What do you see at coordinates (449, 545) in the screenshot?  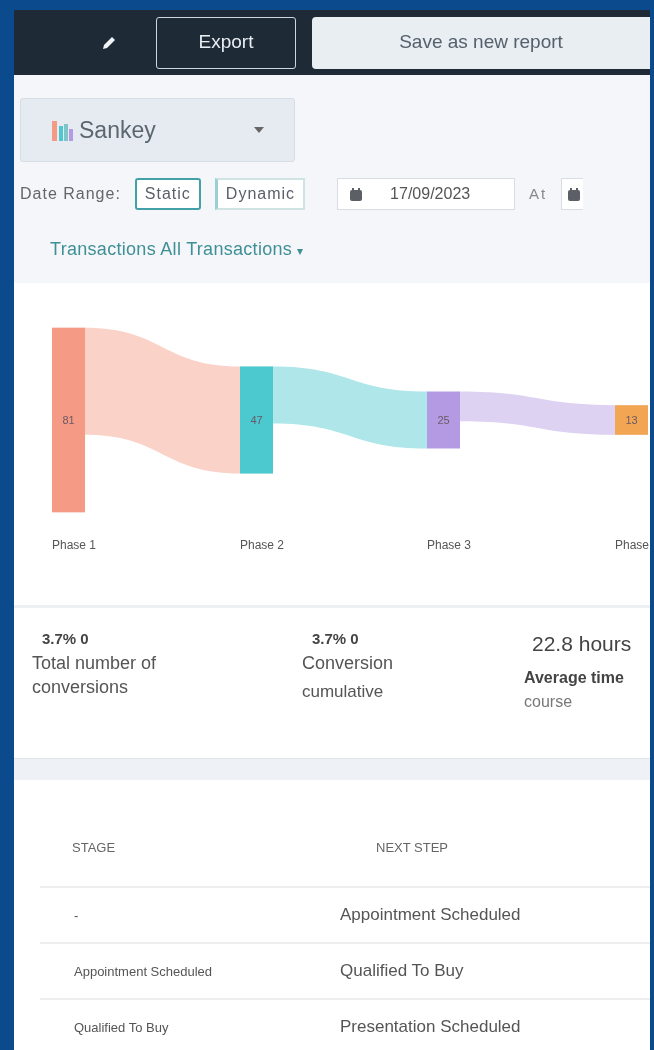 I see `phase-label: Phase 3` at bounding box center [449, 545].